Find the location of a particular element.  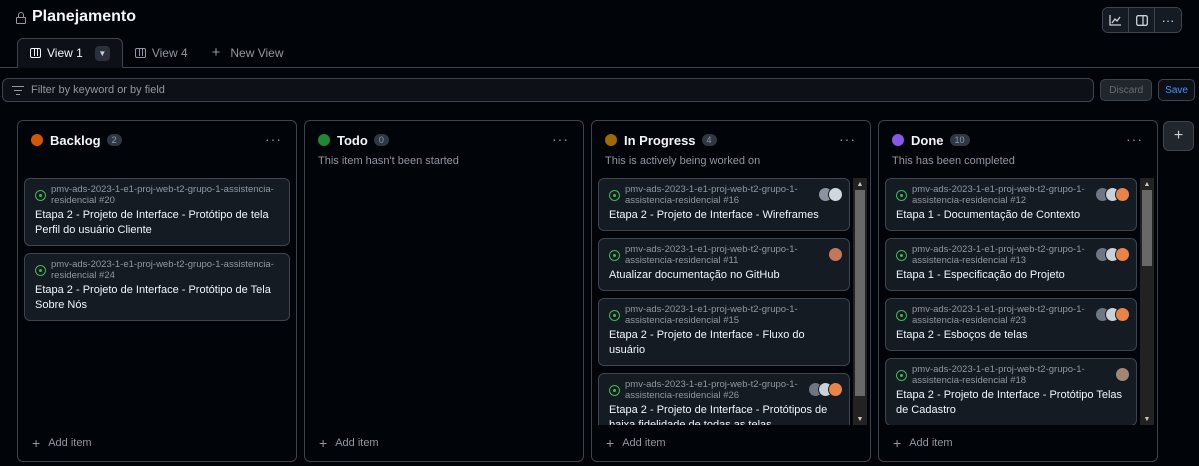

issue-title: Atualizar documentação no GitHub is located at coordinates (725, 275).